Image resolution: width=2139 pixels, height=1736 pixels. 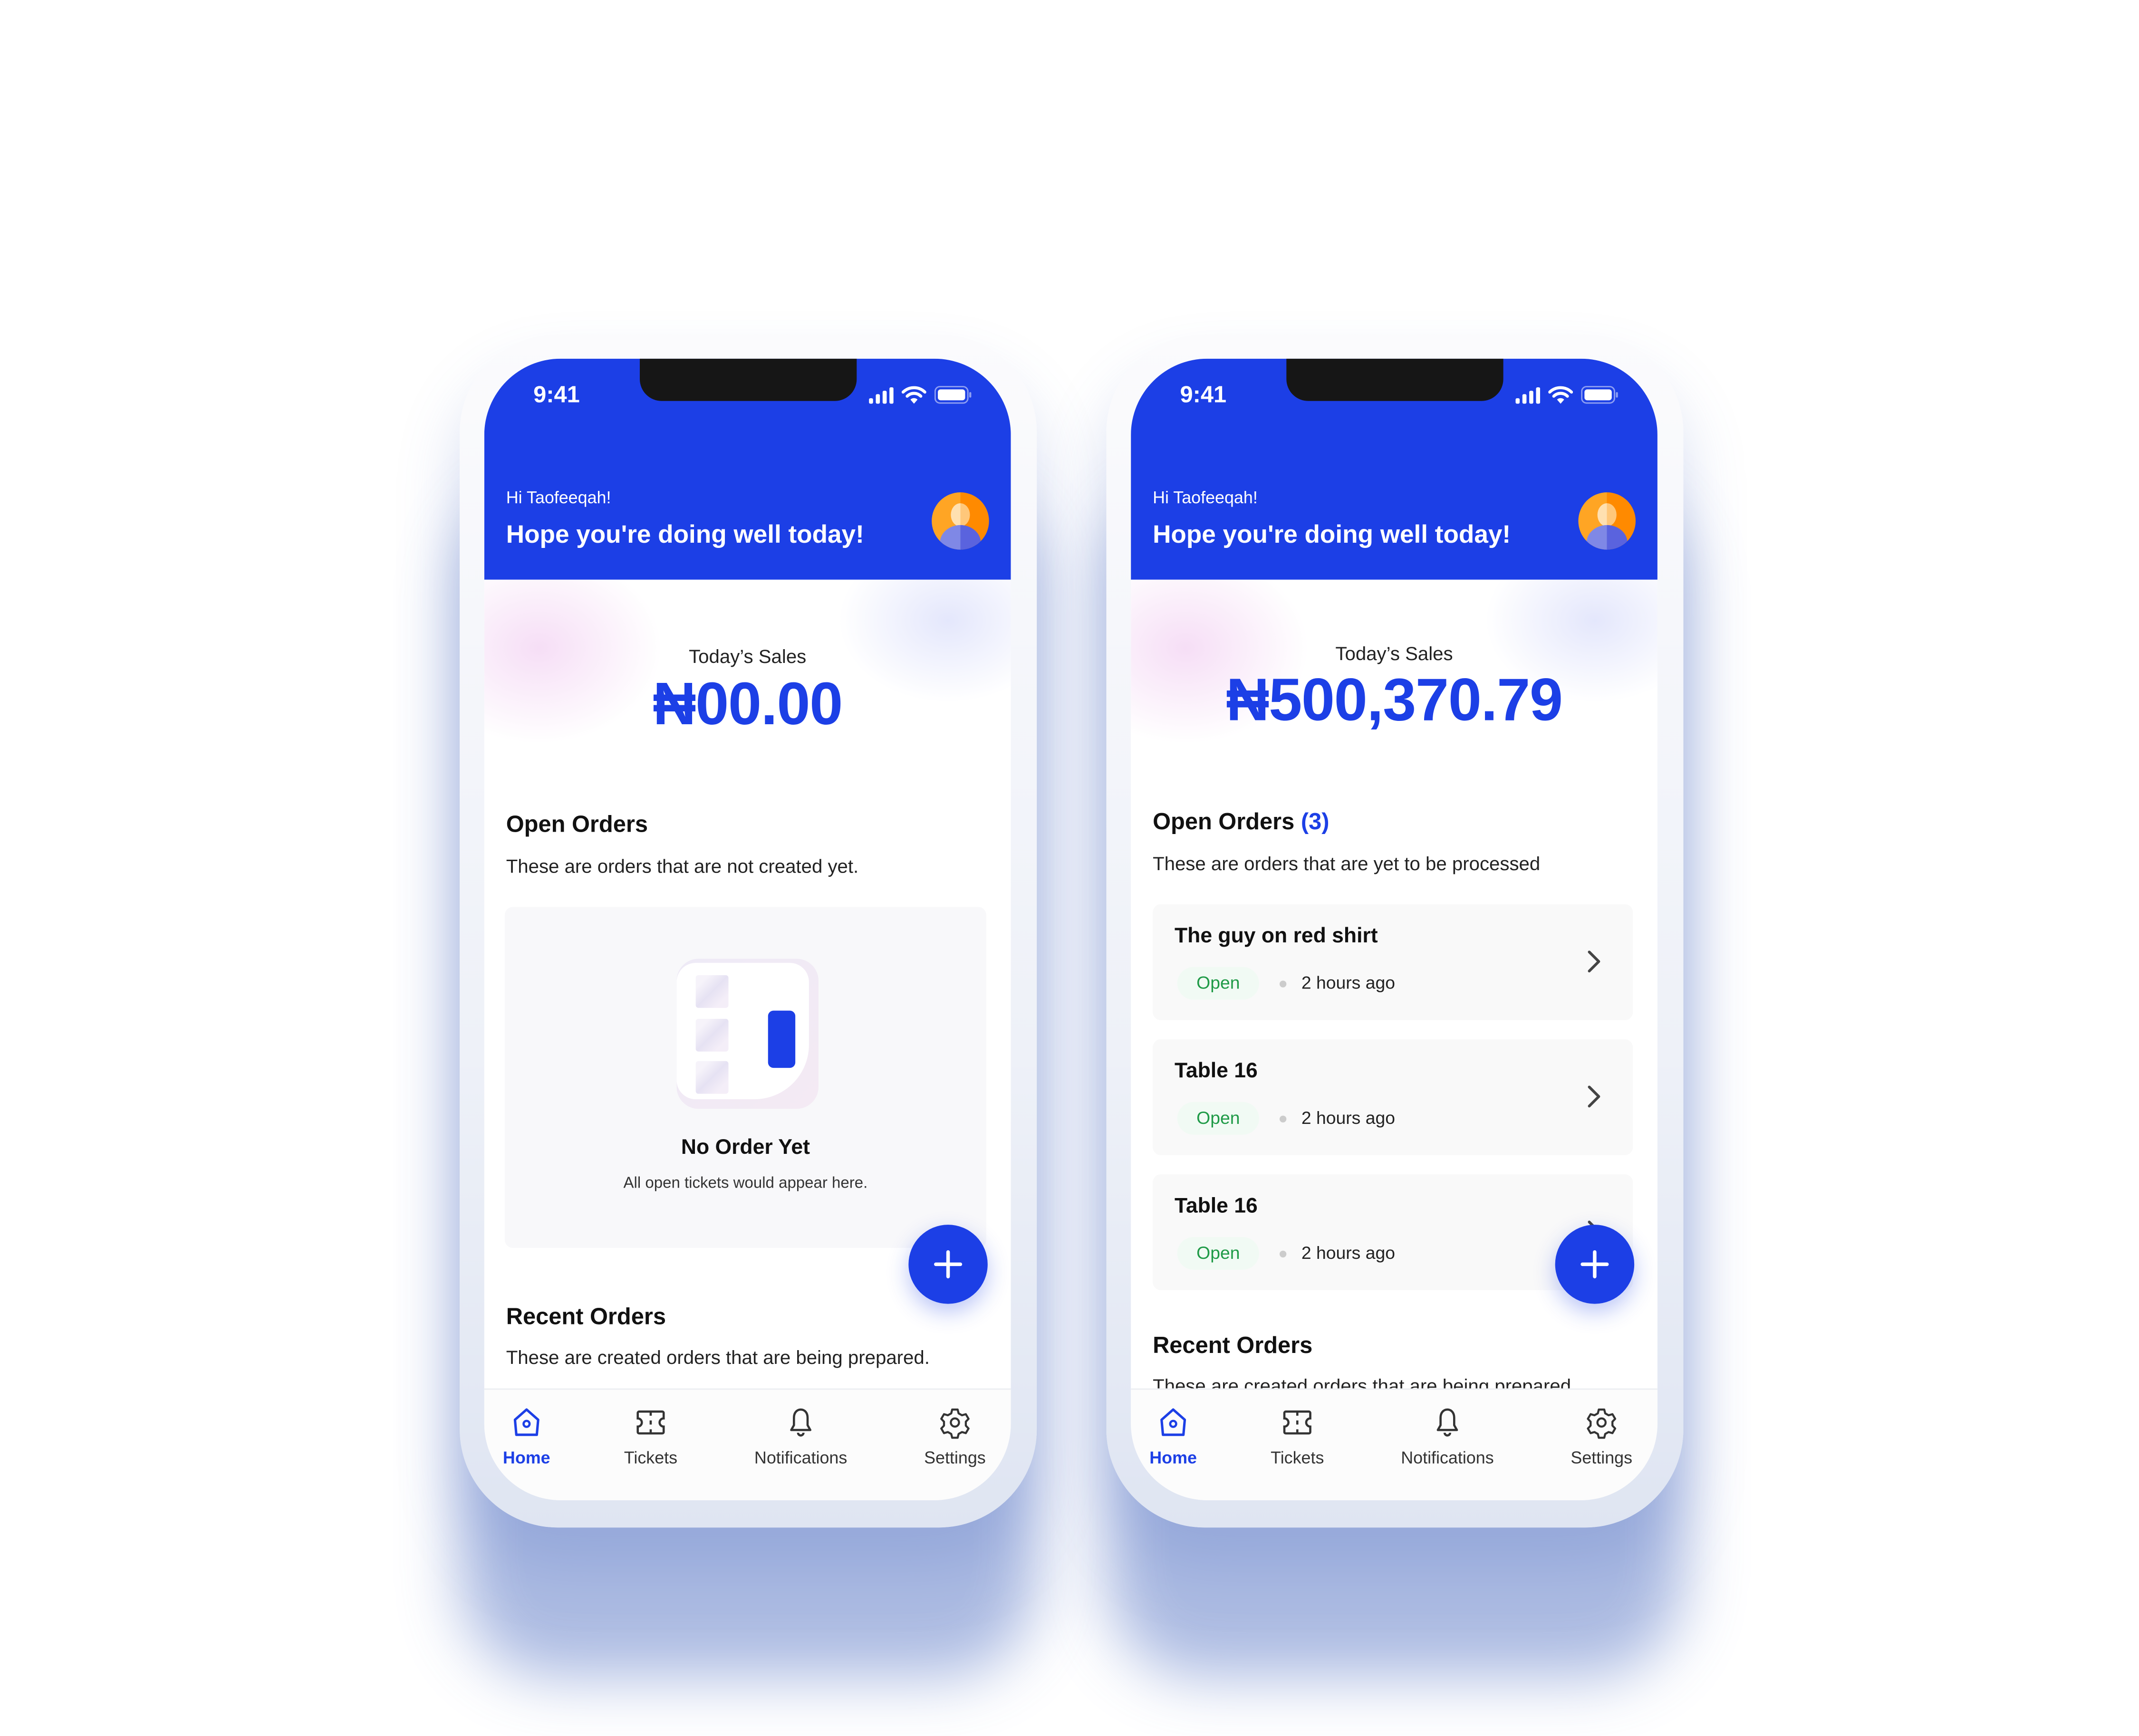 What do you see at coordinates (1315, 822) in the screenshot?
I see `open-orders-count: (3)` at bounding box center [1315, 822].